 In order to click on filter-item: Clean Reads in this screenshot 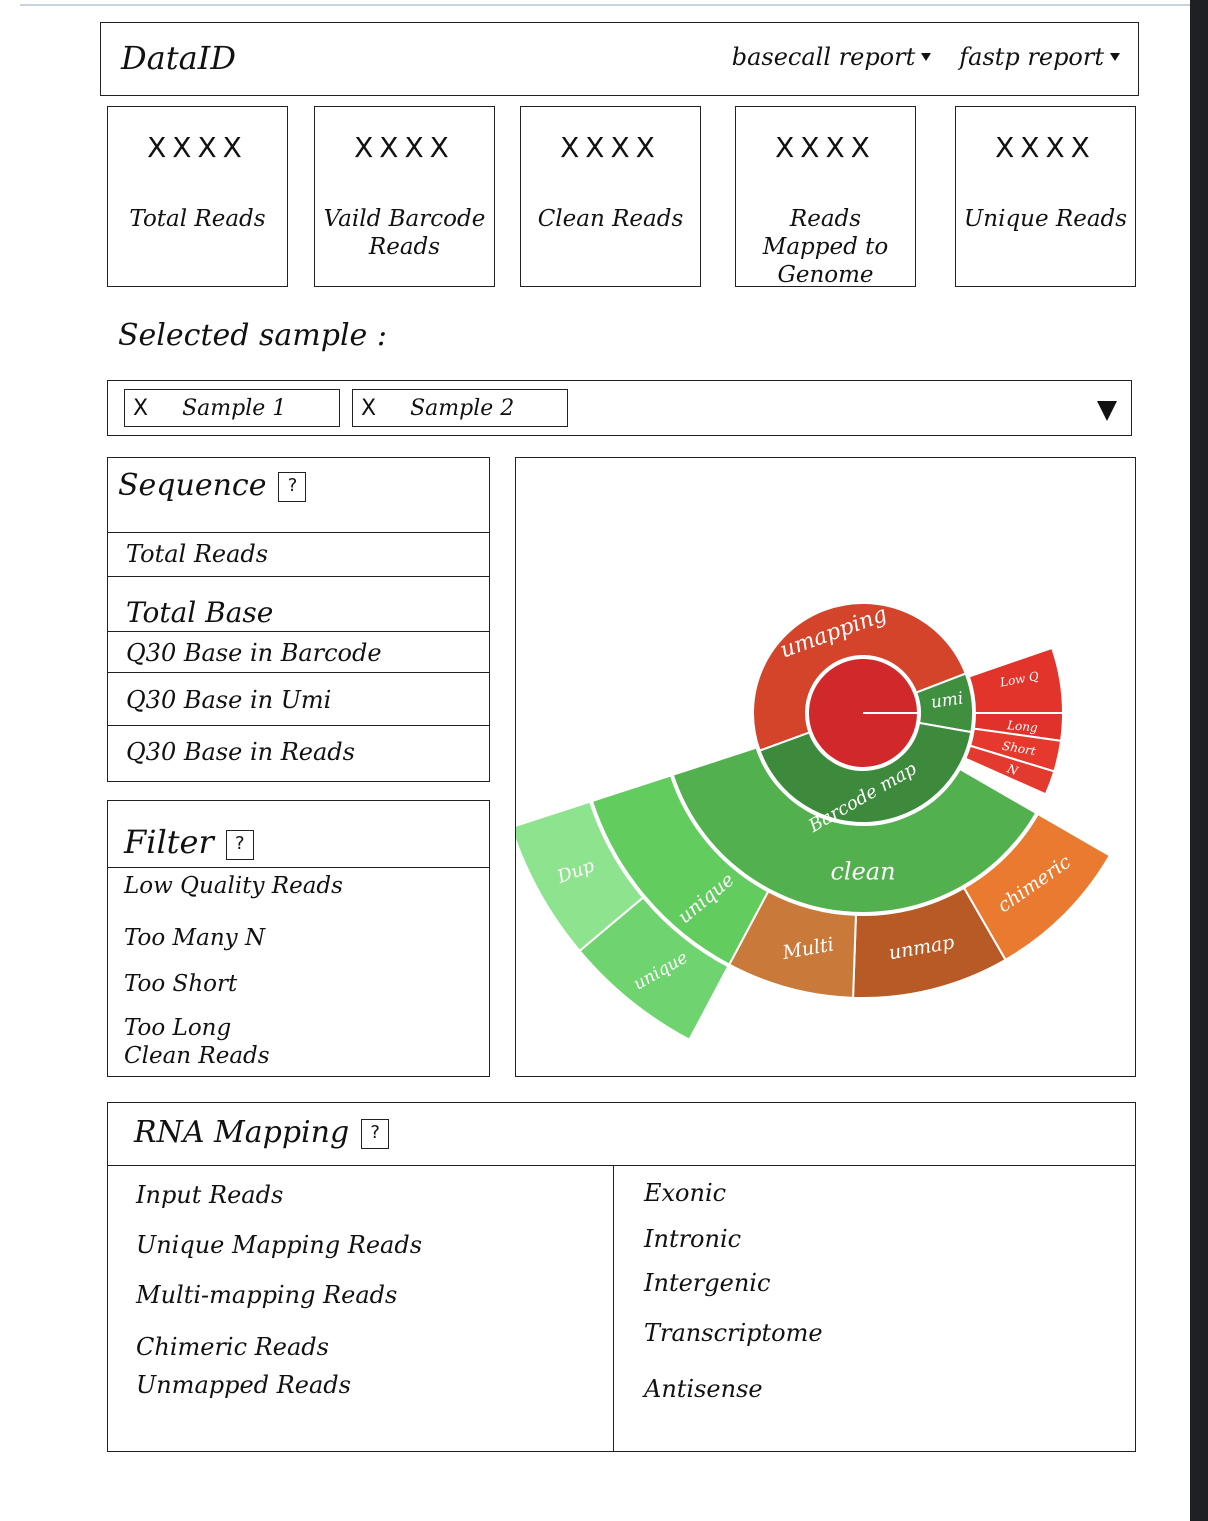, I will do `click(197, 1056)`.